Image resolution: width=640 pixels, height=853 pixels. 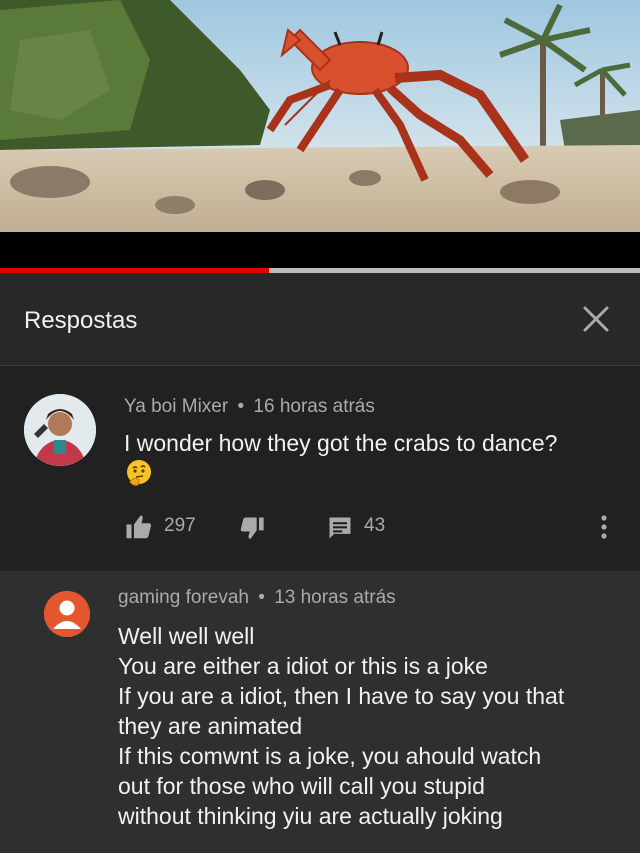 I want to click on close-icon, so click(x=596, y=319).